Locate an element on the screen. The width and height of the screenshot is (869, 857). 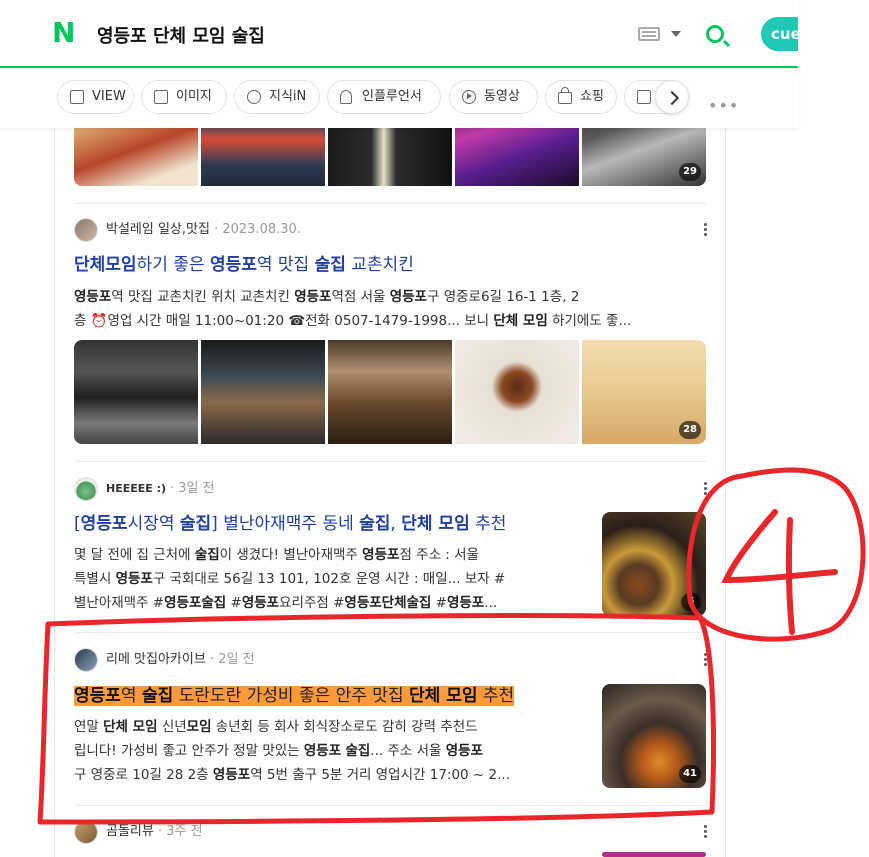
more-icon: ••• is located at coordinates (723, 105).